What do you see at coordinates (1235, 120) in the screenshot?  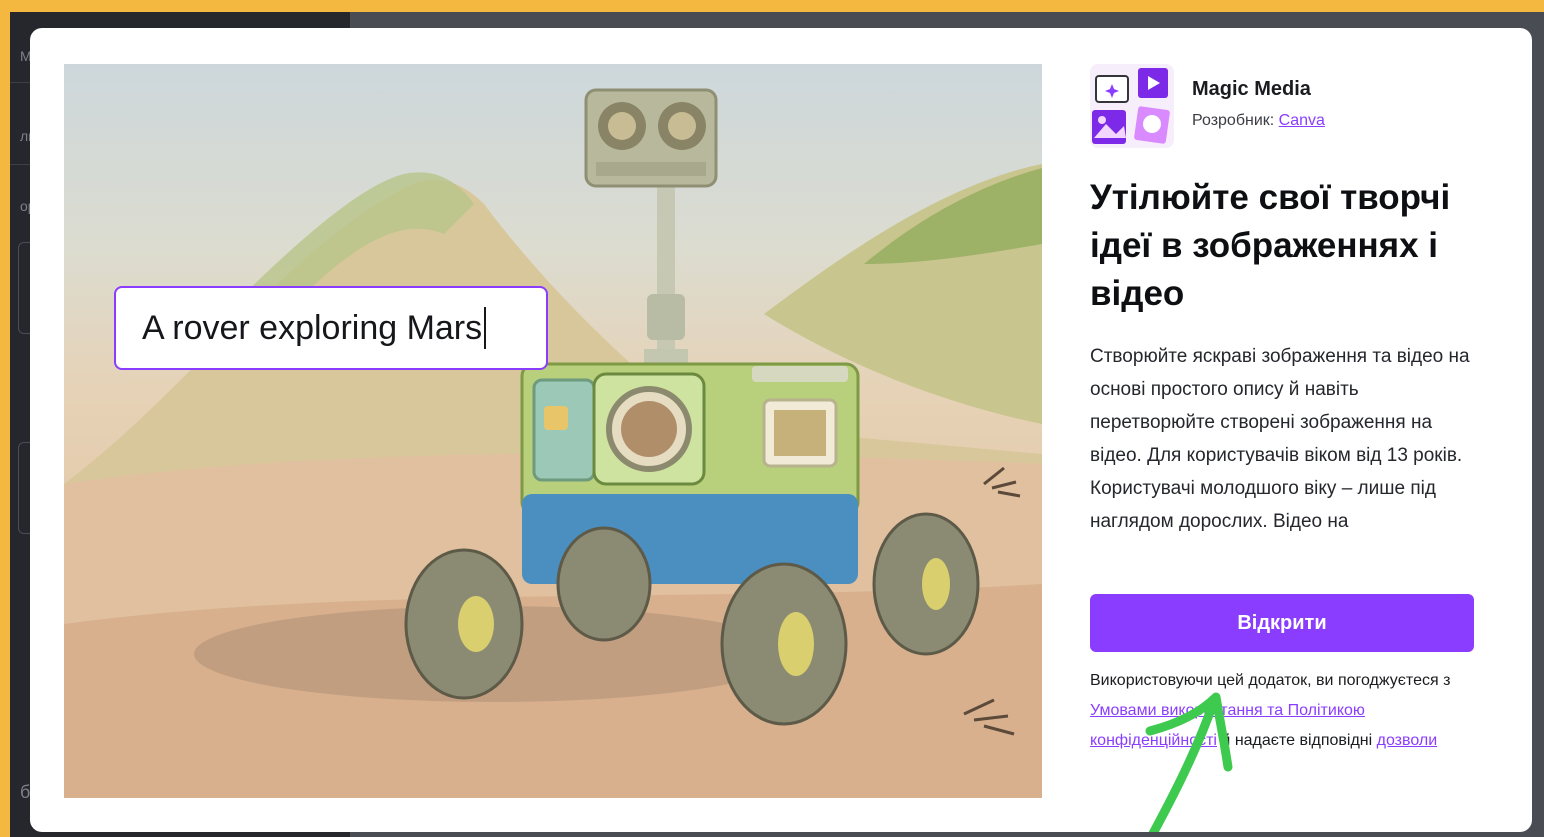 I see `developer-prefix: Розробник:` at bounding box center [1235, 120].